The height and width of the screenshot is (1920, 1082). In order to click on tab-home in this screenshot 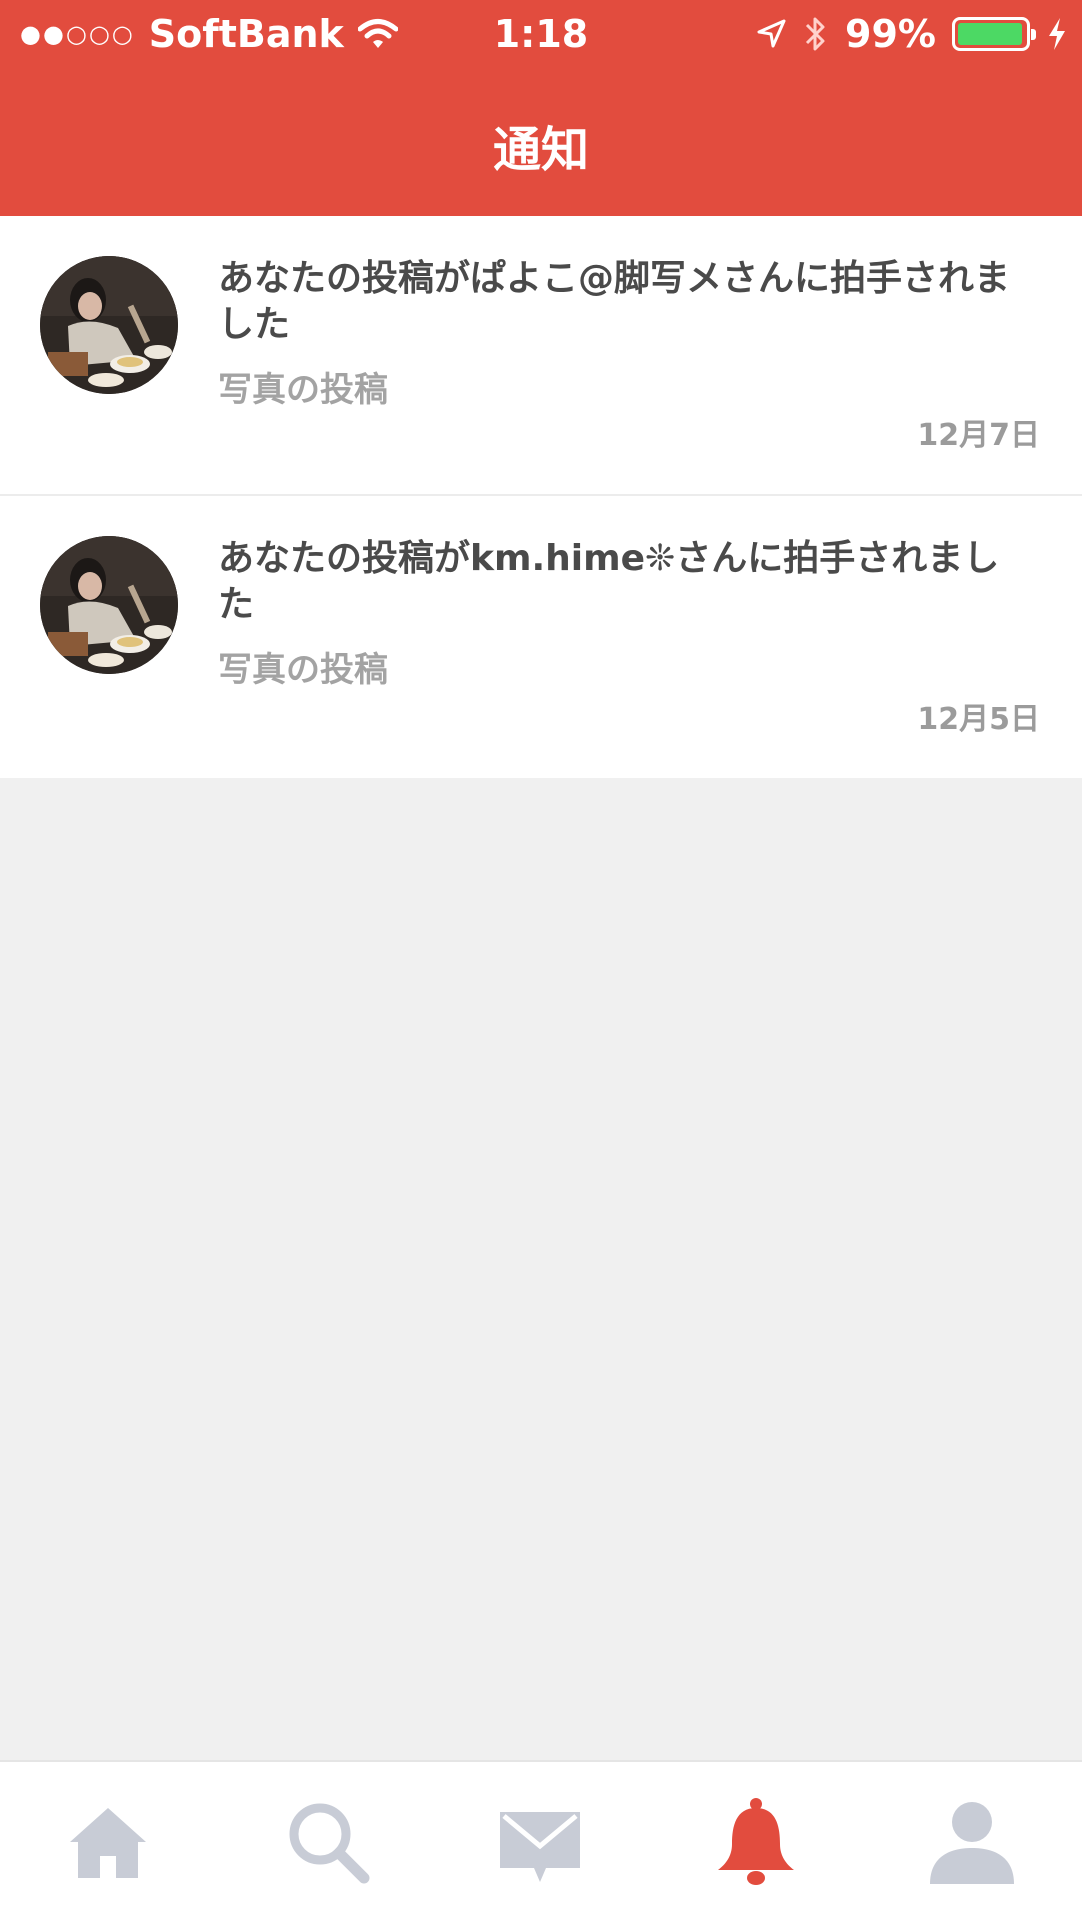, I will do `click(108, 1842)`.